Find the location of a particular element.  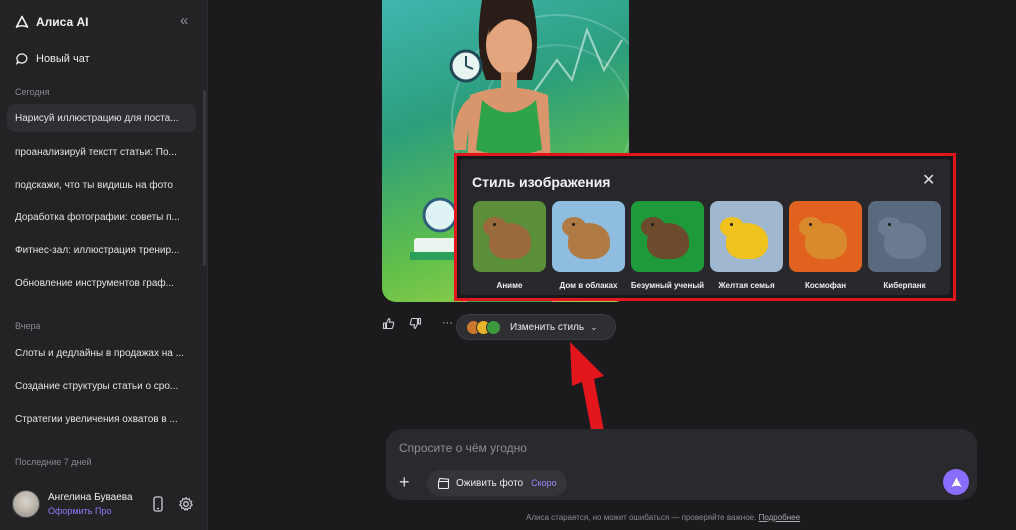

new-chat-label: Новый чат is located at coordinates (63, 59).